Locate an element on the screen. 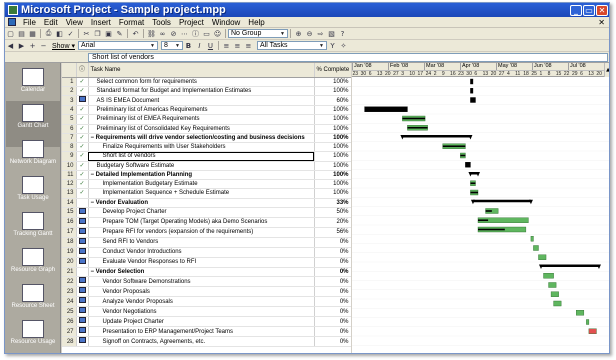 The width and height of the screenshot is (616, 360). row-number: 25 is located at coordinates (69, 311).